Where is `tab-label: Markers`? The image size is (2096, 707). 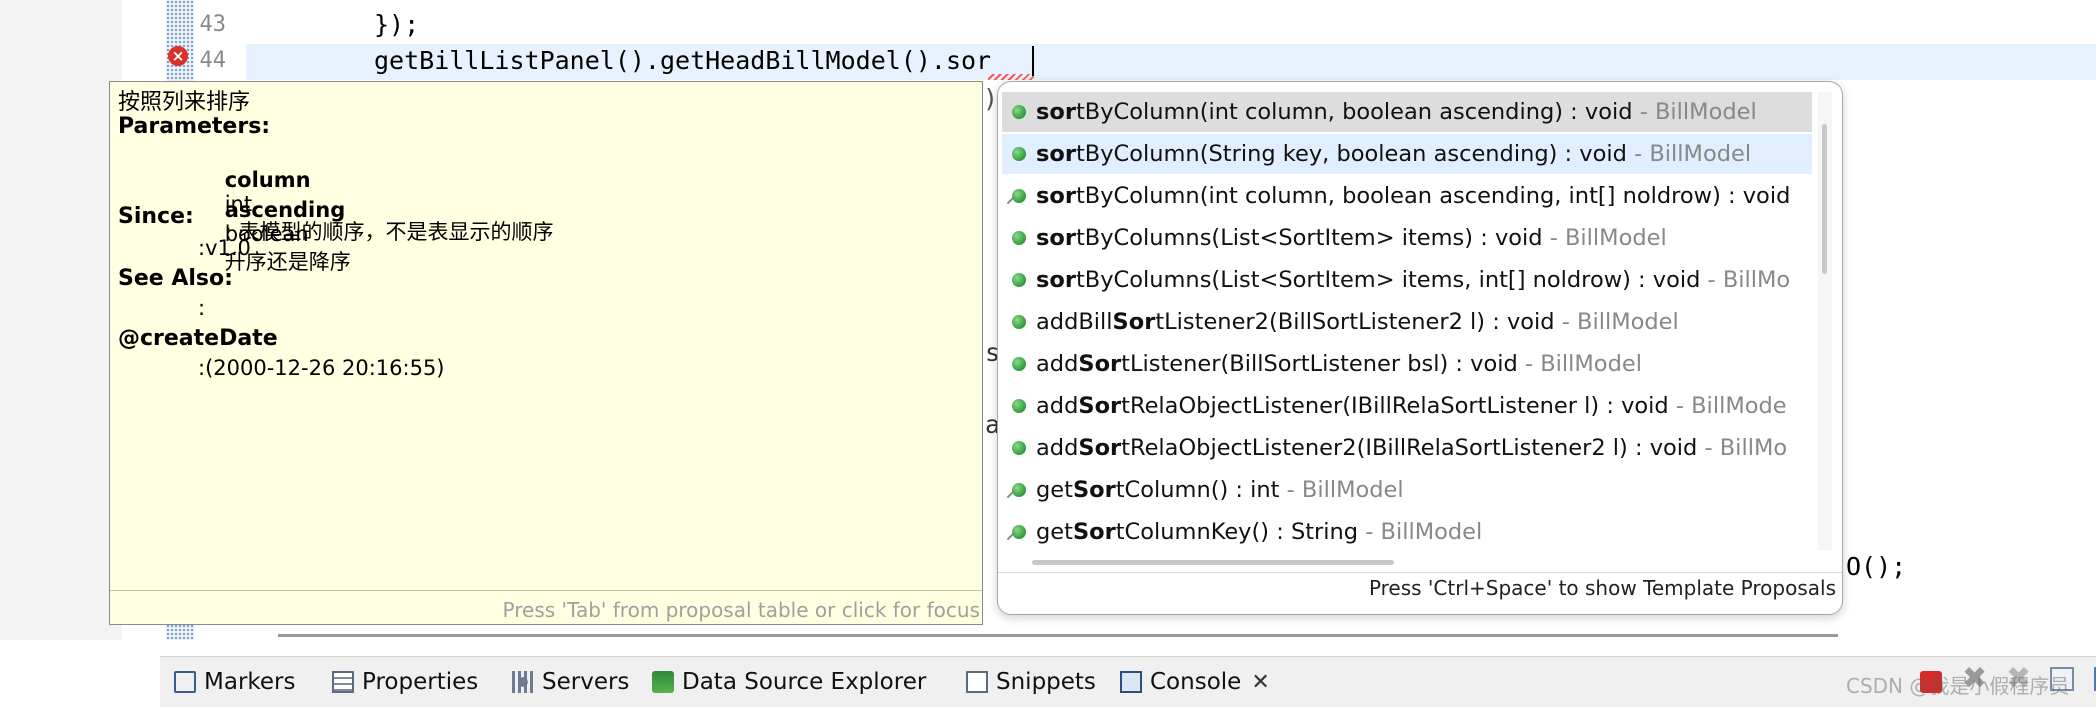
tab-label: Markers is located at coordinates (250, 682).